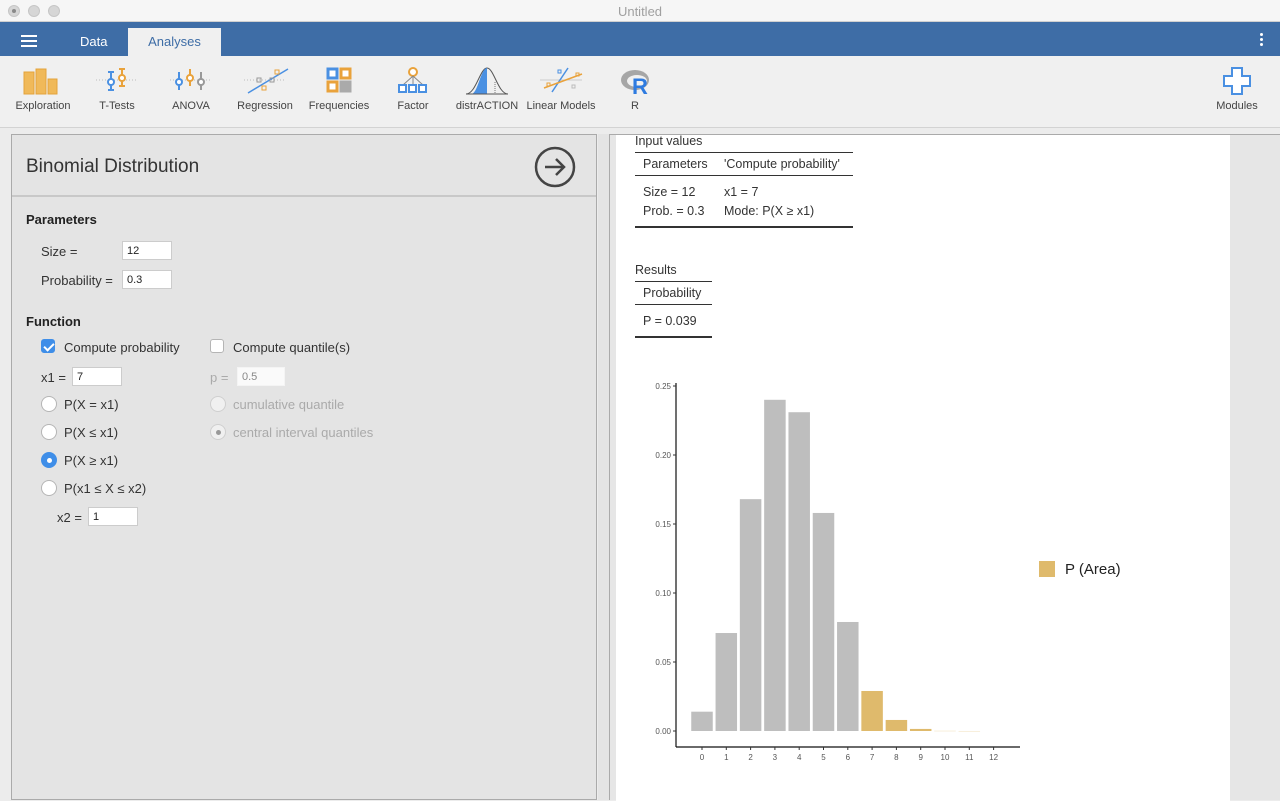 This screenshot has height=801, width=1280. Describe the element at coordinates (266, 81) in the screenshot. I see `regression-icon` at that location.